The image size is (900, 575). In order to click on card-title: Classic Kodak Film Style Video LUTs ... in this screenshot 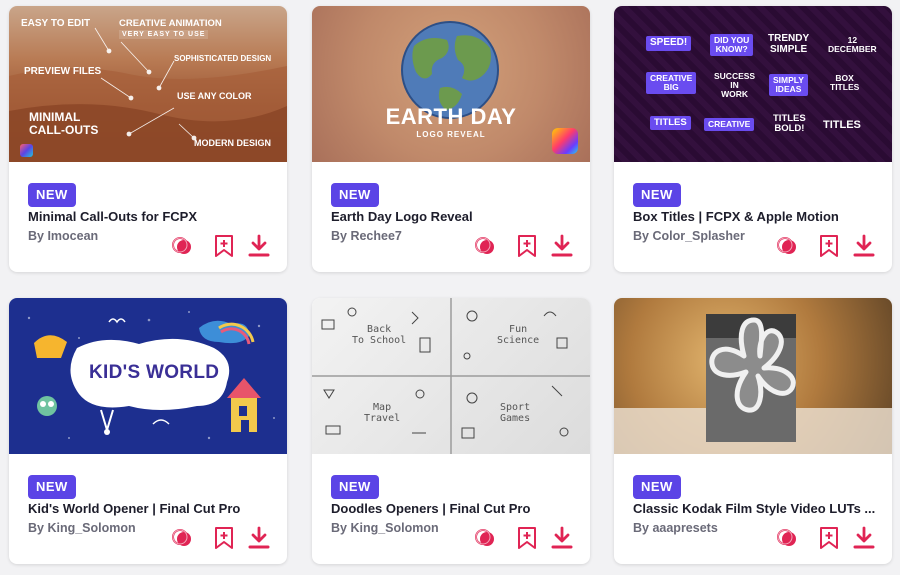, I will do `click(758, 508)`.